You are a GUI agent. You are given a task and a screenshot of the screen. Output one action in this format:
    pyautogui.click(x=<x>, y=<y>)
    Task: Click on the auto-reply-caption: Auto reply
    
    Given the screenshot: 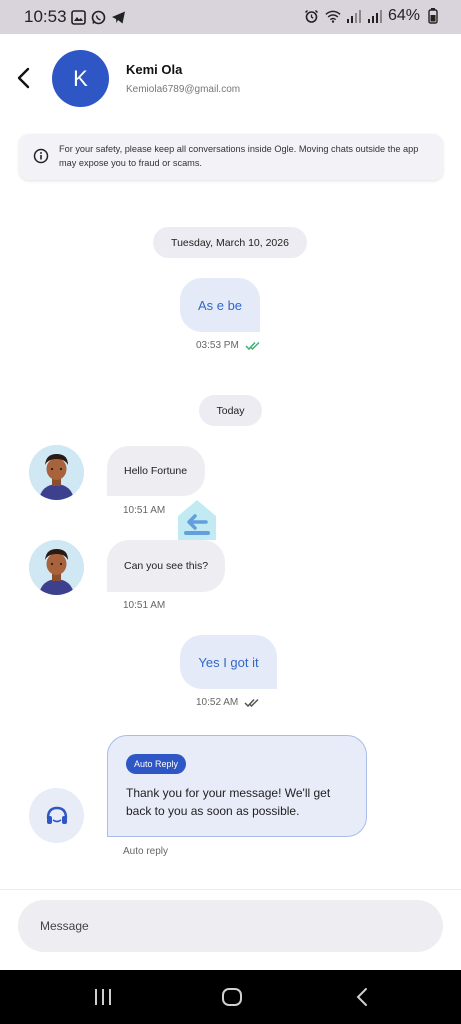 What is the action you would take?
    pyautogui.click(x=146, y=851)
    